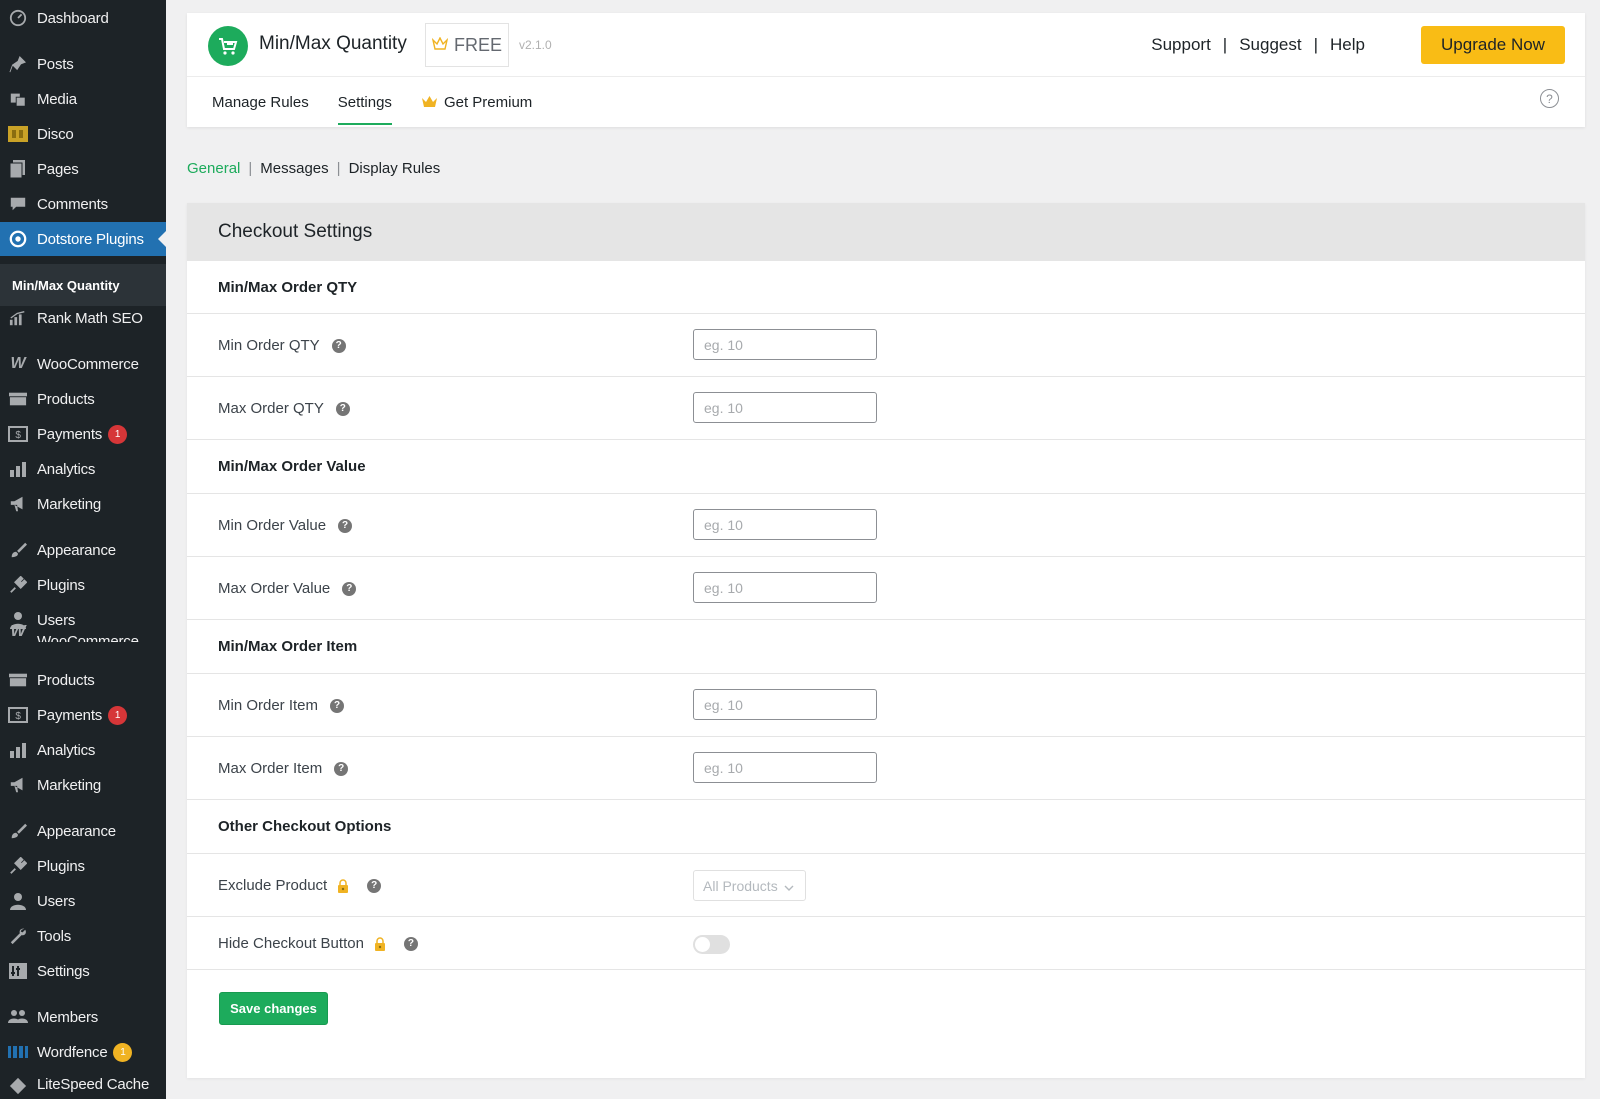  Describe the element at coordinates (66, 750) in the screenshot. I see `sidebar-item-label: Analytics` at that location.